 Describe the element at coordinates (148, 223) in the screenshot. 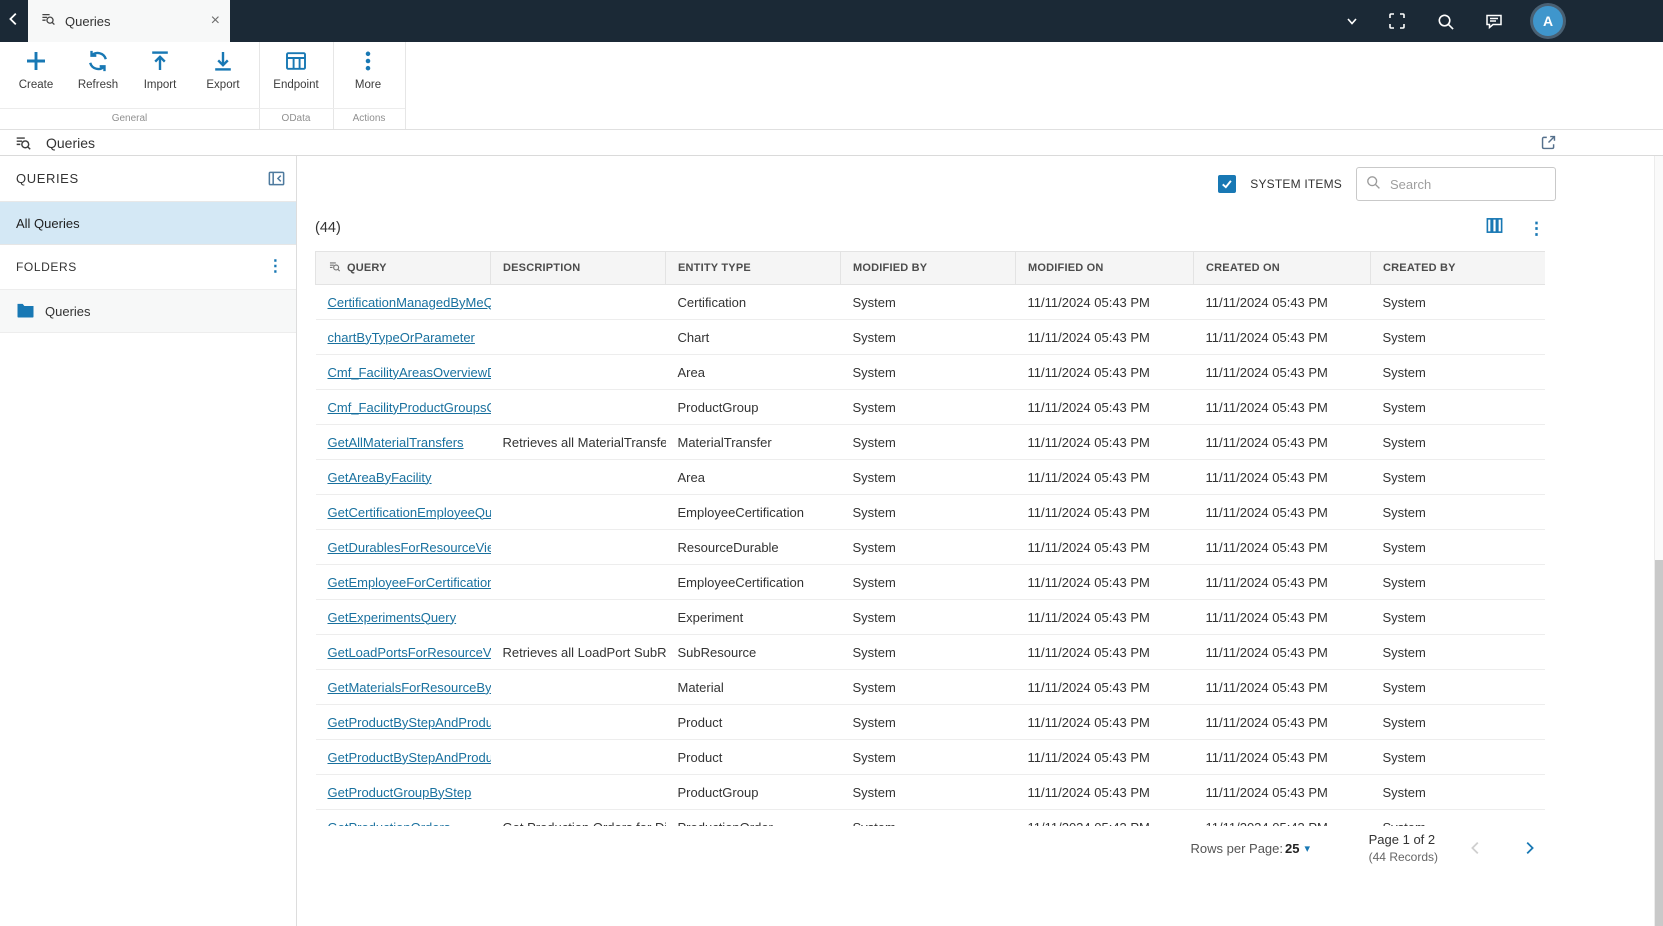

I see `sidebar-item-all-queries: All Queries` at that location.